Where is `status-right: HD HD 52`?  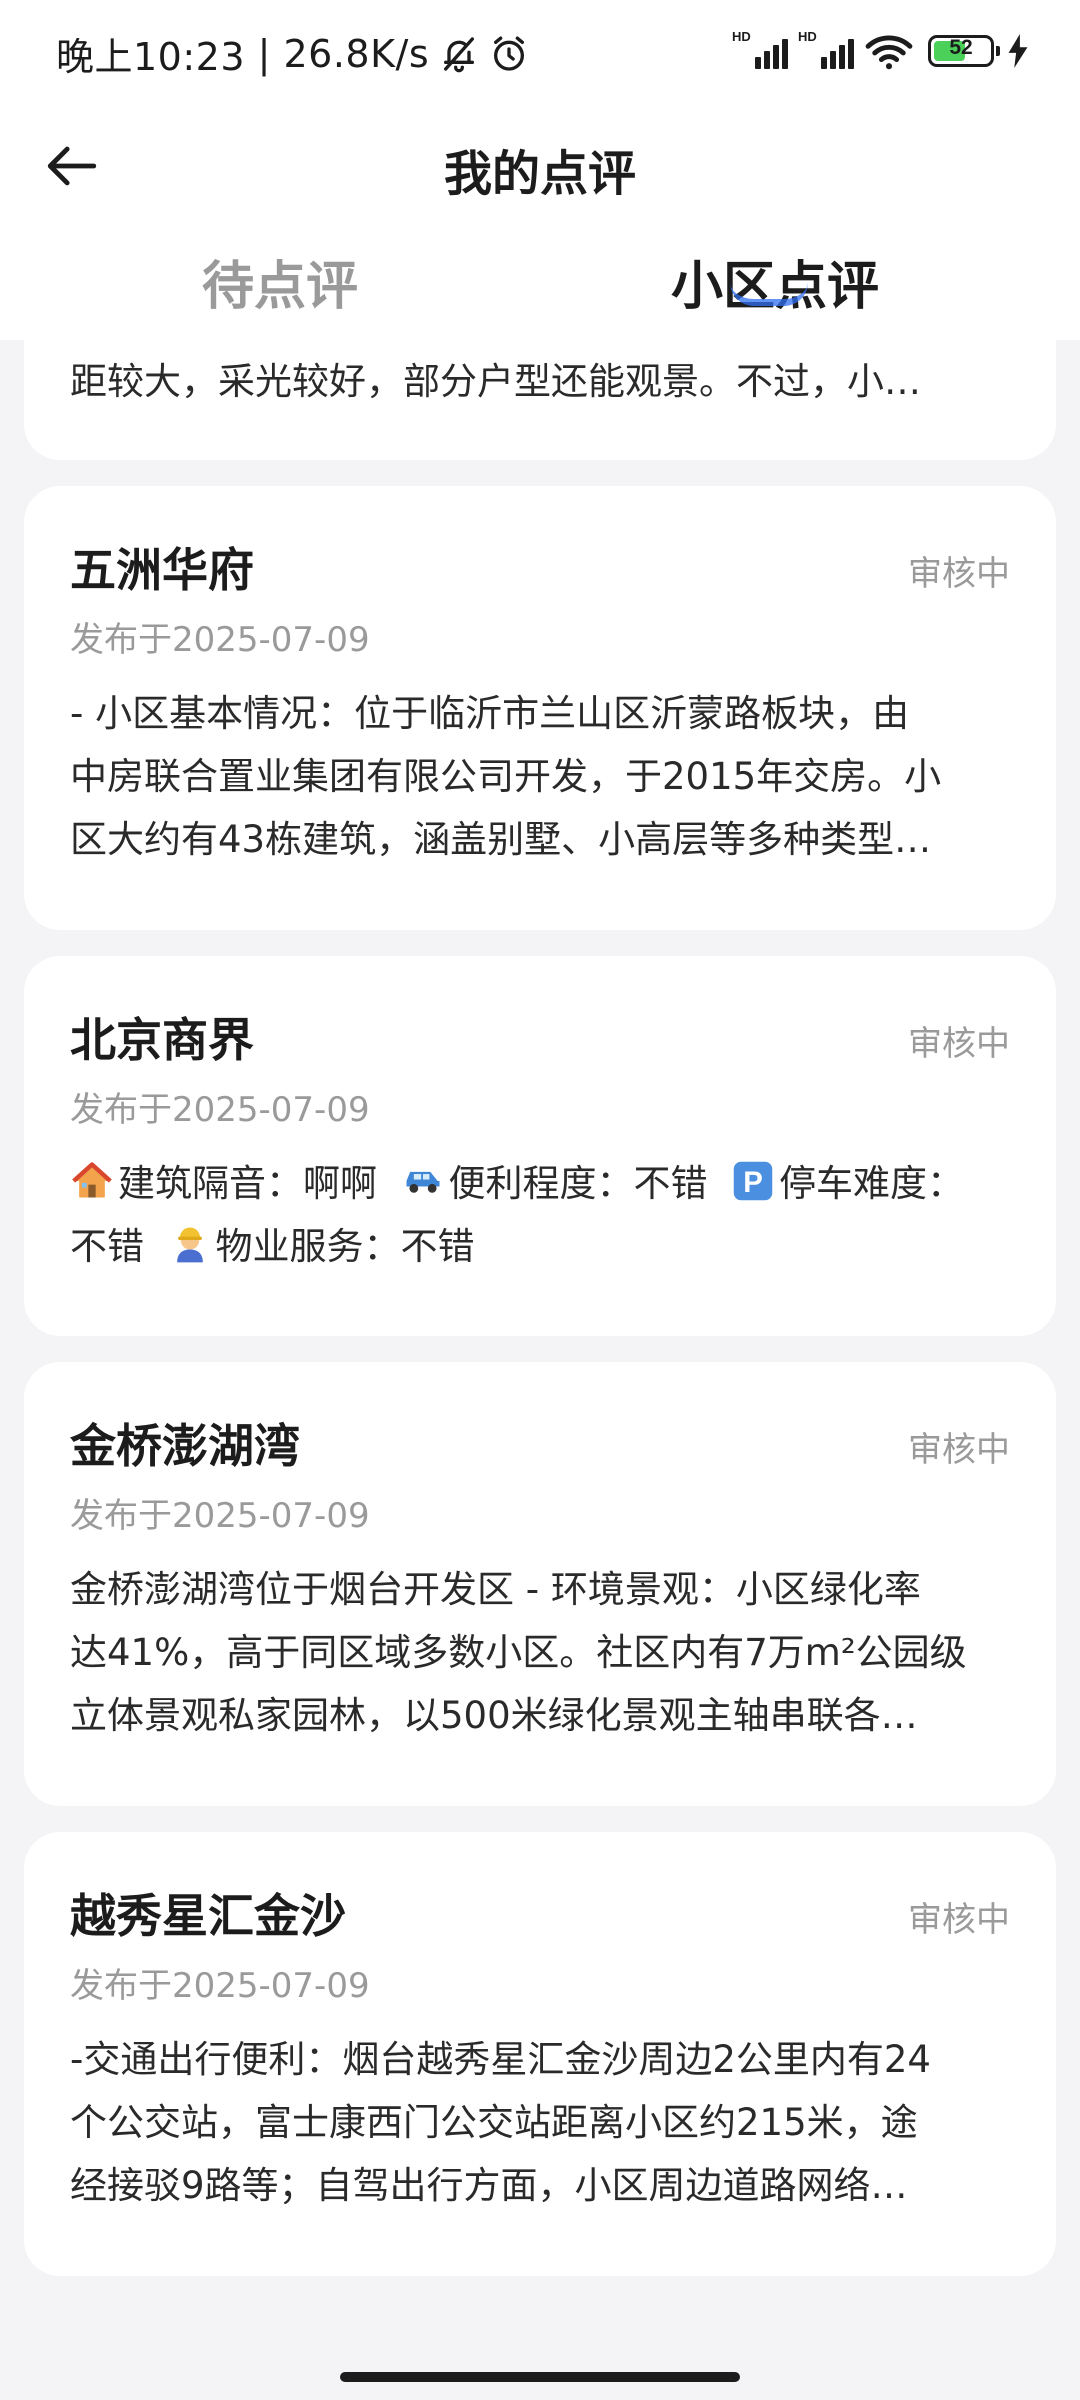 status-right: HD HD 52 is located at coordinates (880, 49).